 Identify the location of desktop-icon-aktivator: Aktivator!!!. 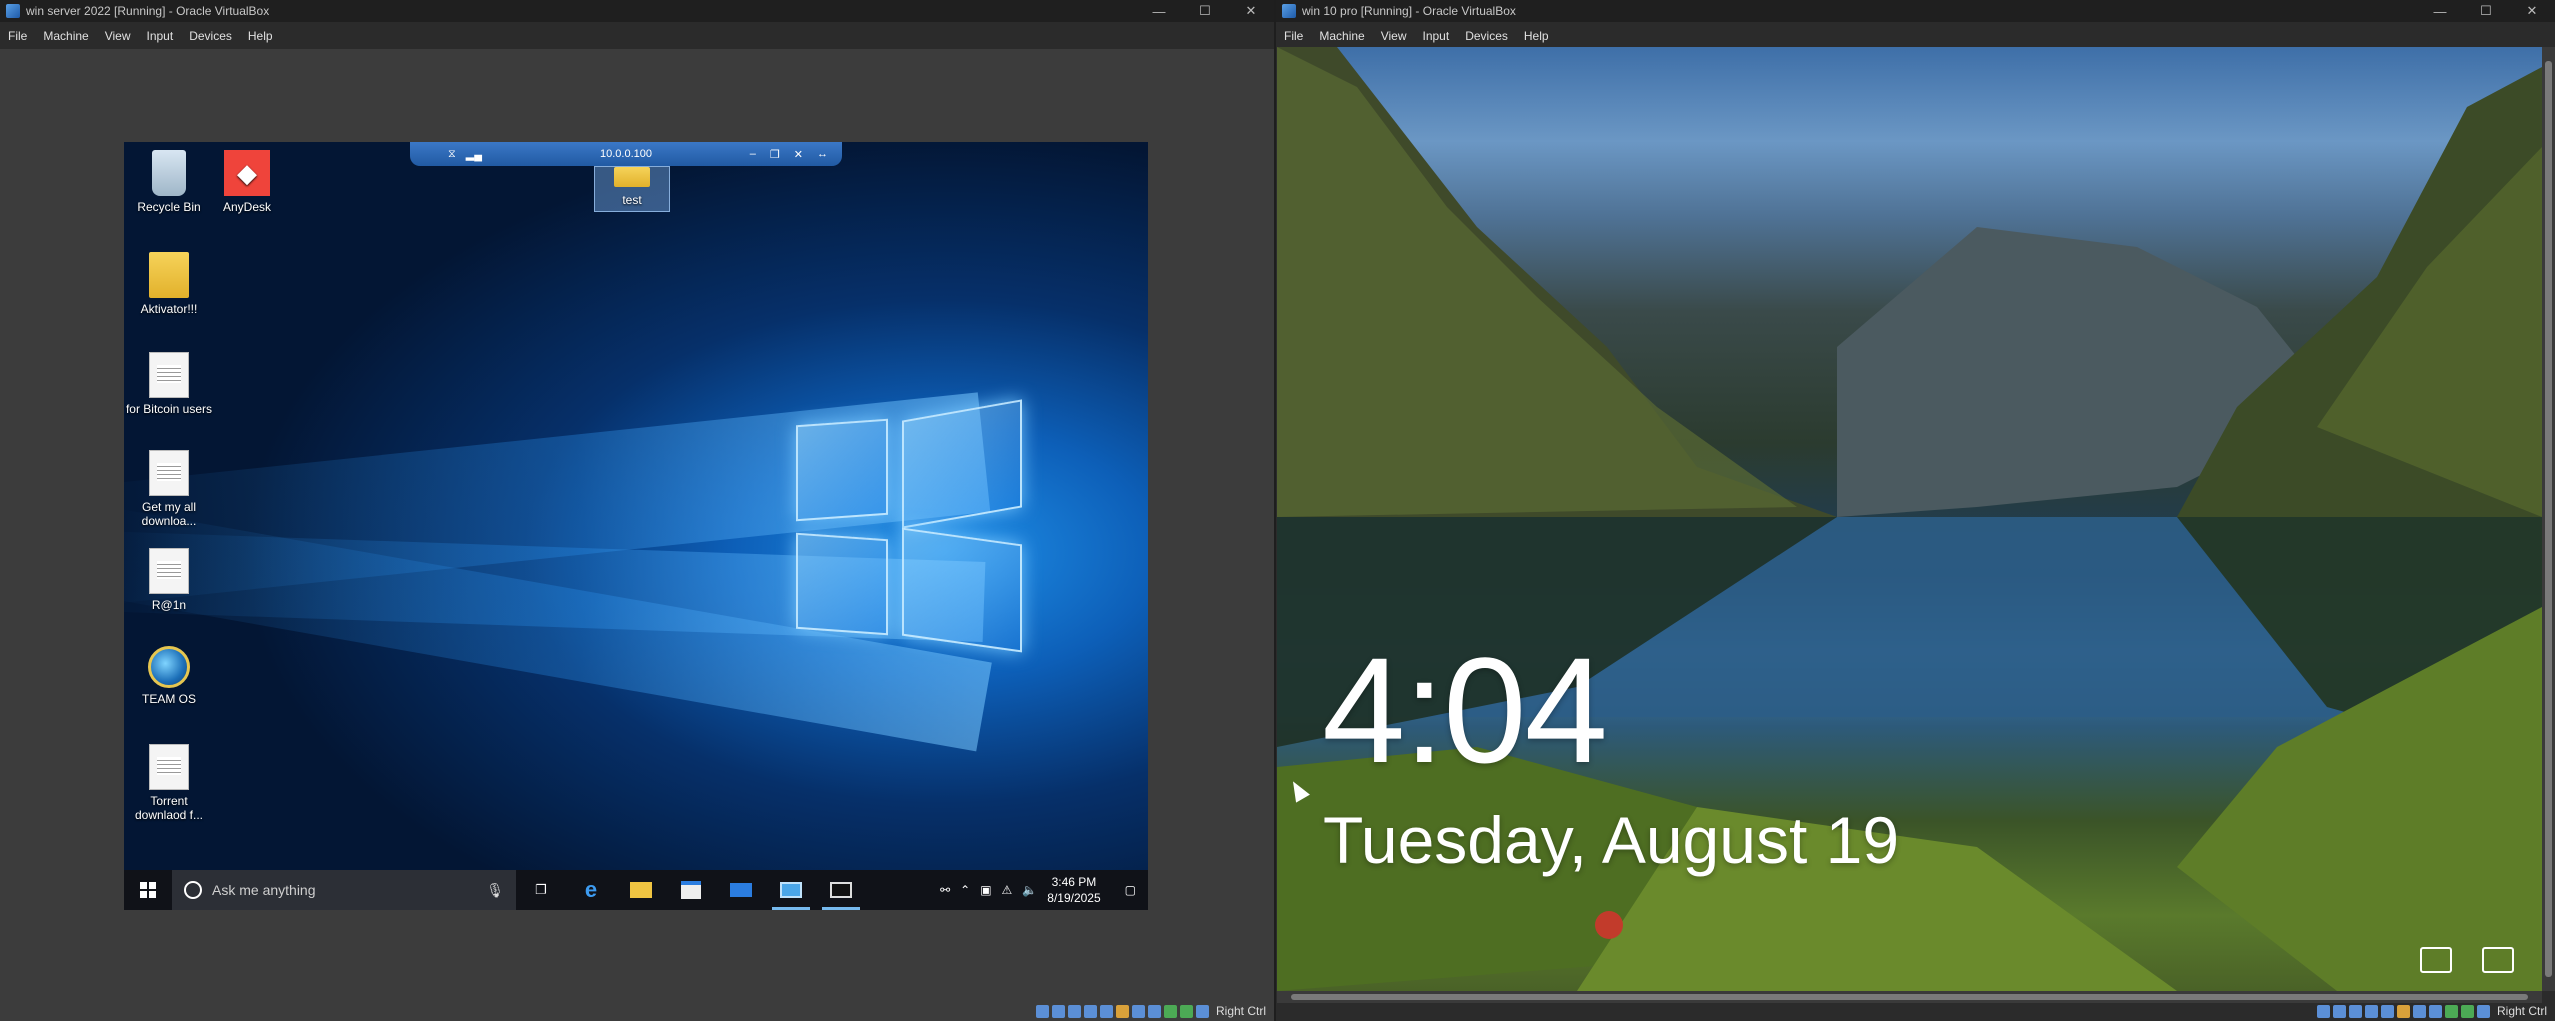
(169, 284).